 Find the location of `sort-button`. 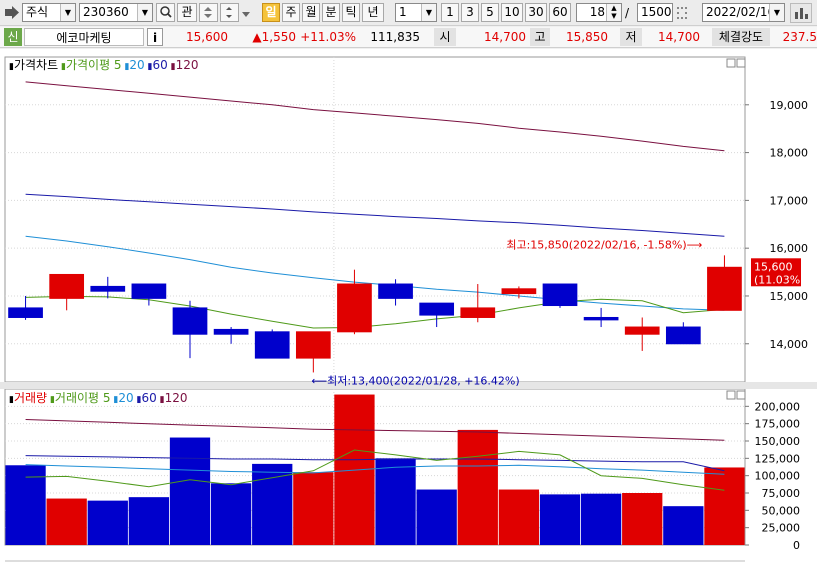

sort-button is located at coordinates (208, 12).